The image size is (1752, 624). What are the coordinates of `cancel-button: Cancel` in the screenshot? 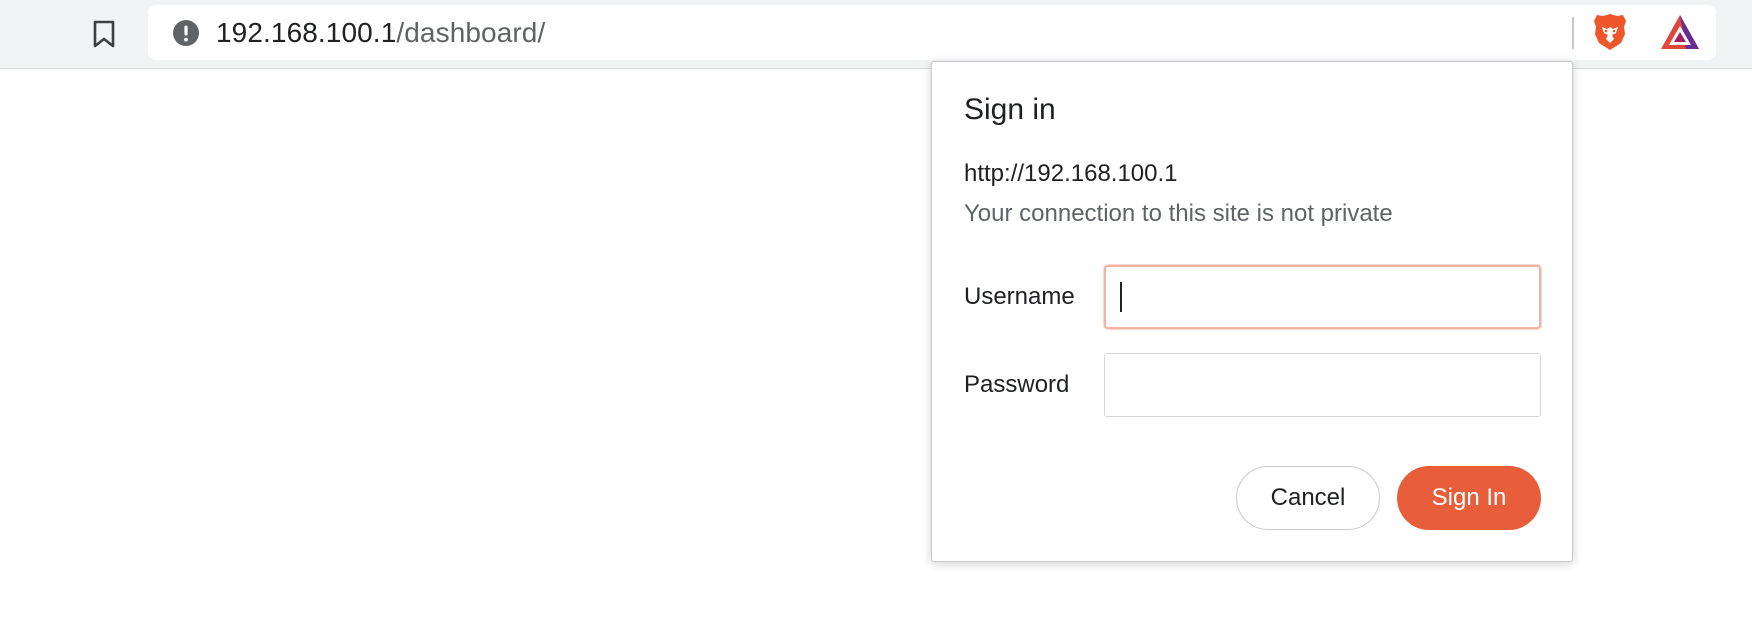 It's located at (1308, 498).